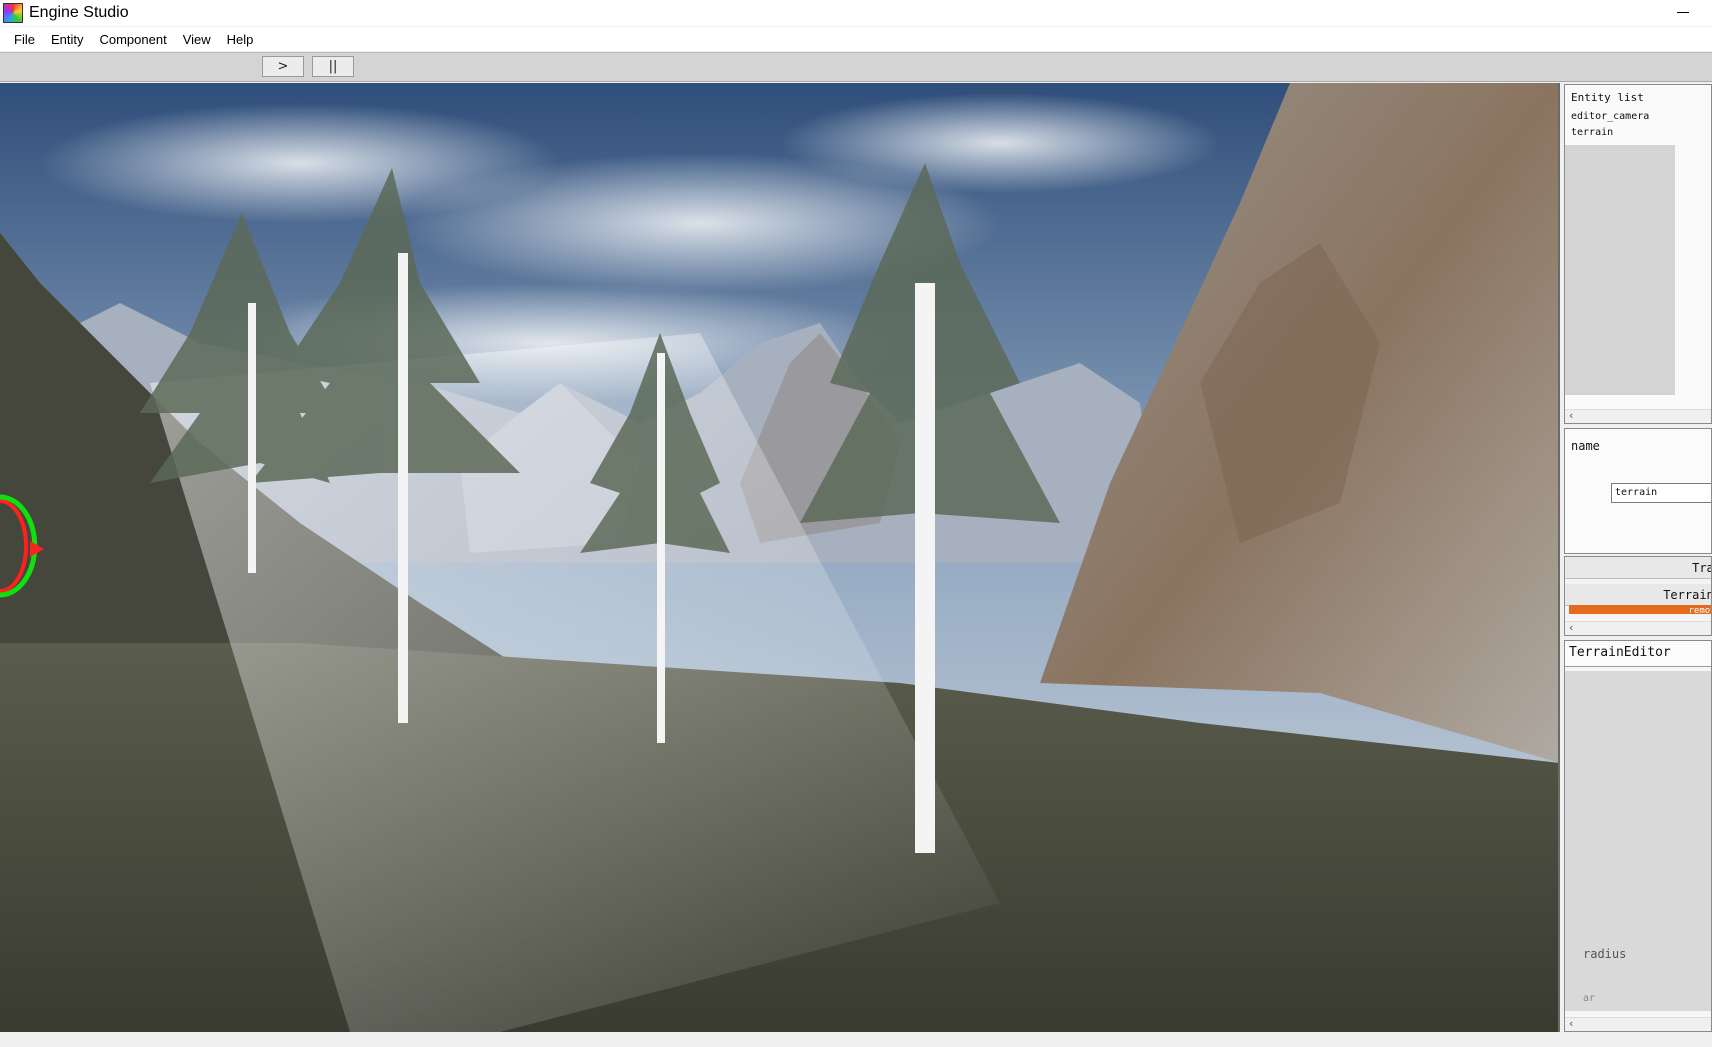  Describe the element at coordinates (1589, 998) in the screenshot. I see `editor-field-label: ar` at that location.